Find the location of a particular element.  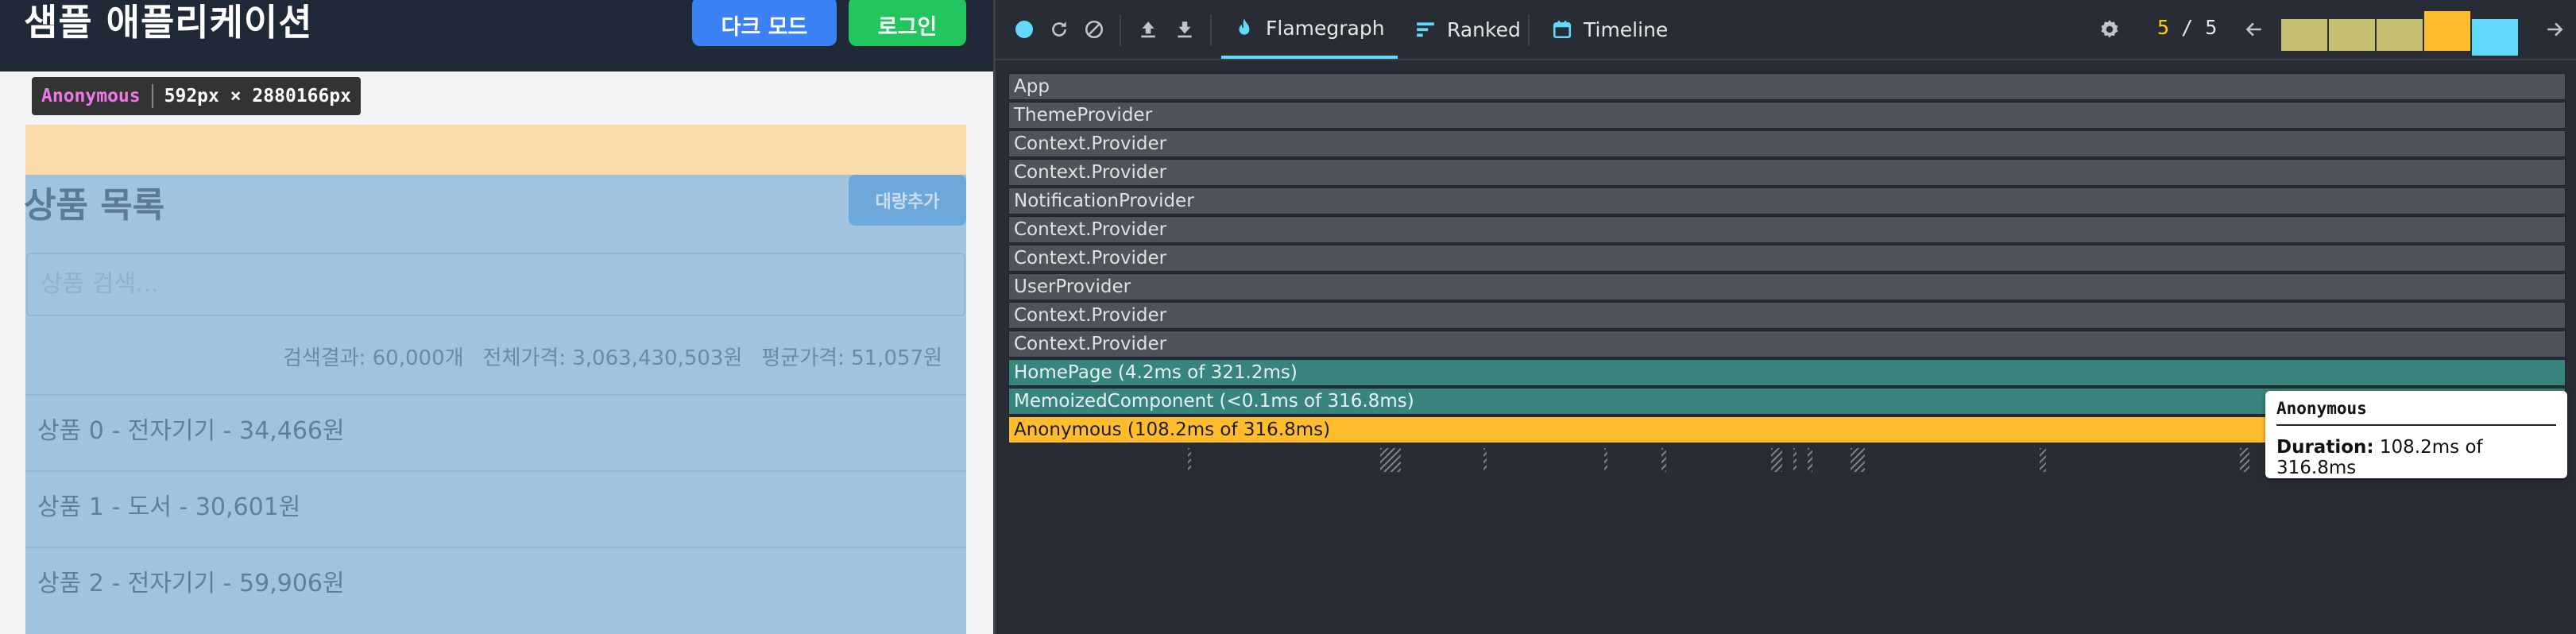

commit-total: / 5 is located at coordinates (2199, 27).